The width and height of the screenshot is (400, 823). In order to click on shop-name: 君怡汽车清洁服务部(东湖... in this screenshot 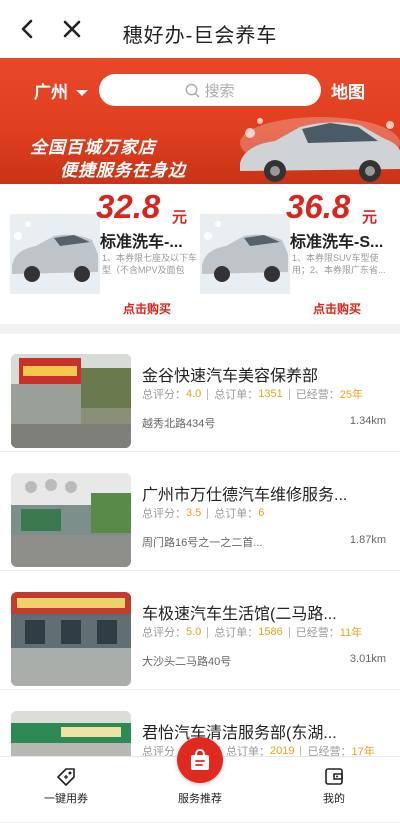, I will do `click(239, 733)`.